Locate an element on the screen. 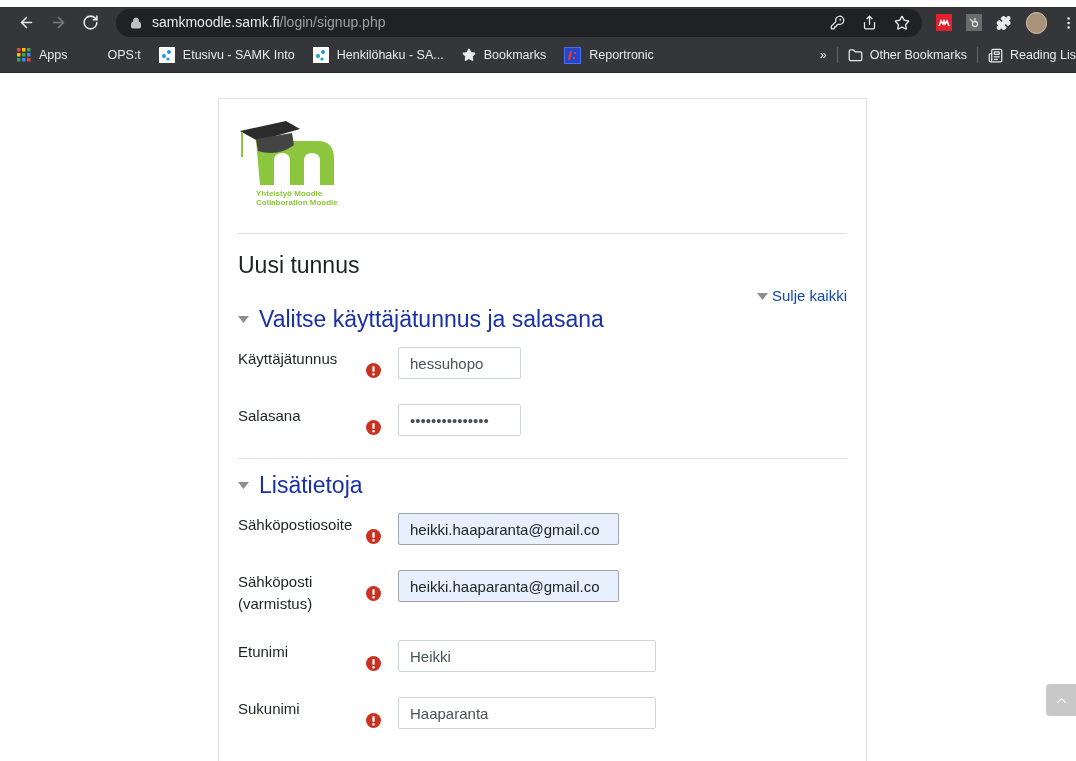  bookmark-item: Apps is located at coordinates (42, 55).